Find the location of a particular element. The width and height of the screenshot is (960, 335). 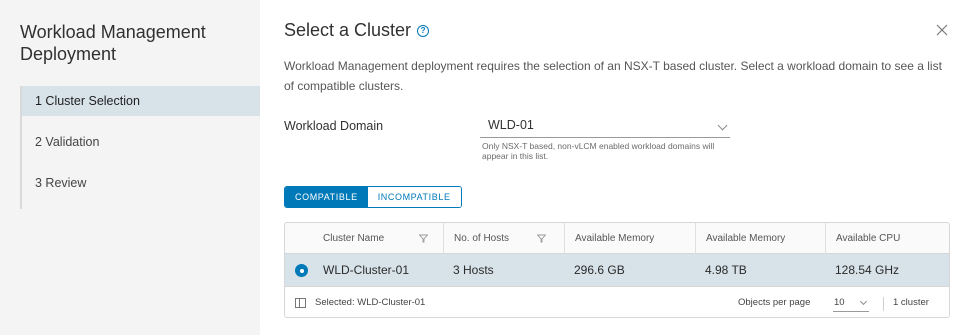

footer-divider is located at coordinates (883, 304).